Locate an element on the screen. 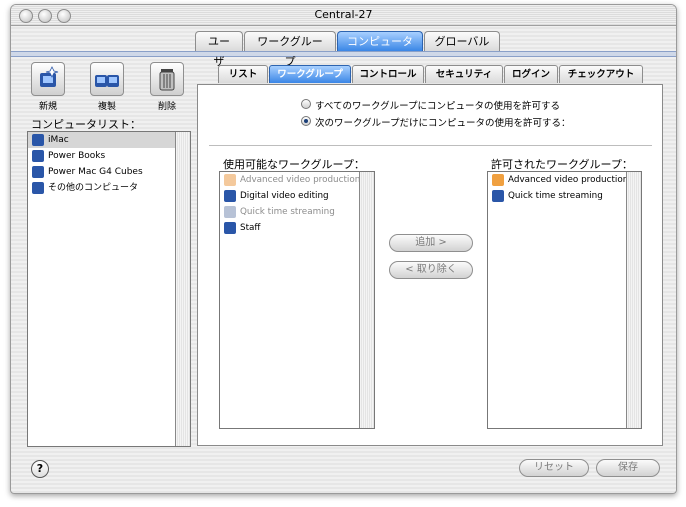 The width and height of the screenshot is (686, 507). subtab-control: コントロール is located at coordinates (388, 74).